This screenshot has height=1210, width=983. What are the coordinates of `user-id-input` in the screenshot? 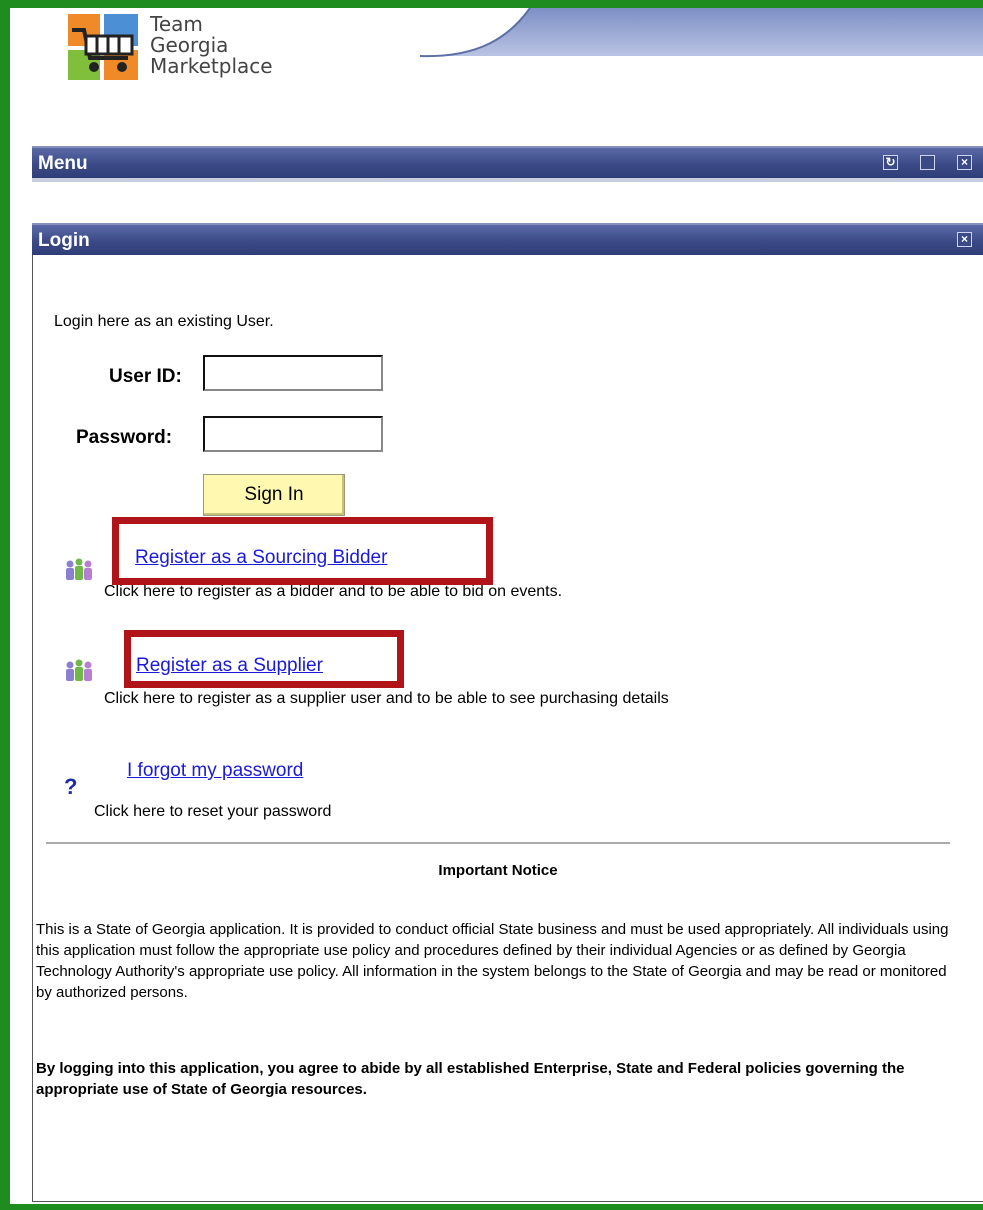 It's located at (293, 373).